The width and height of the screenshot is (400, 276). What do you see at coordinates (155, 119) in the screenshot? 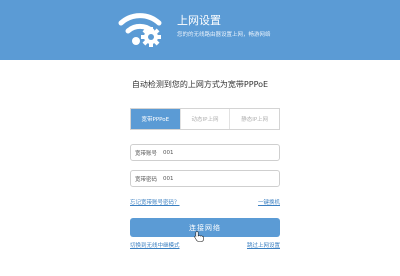
I see `tab-pppoe: 宽带PPPoE` at bounding box center [155, 119].